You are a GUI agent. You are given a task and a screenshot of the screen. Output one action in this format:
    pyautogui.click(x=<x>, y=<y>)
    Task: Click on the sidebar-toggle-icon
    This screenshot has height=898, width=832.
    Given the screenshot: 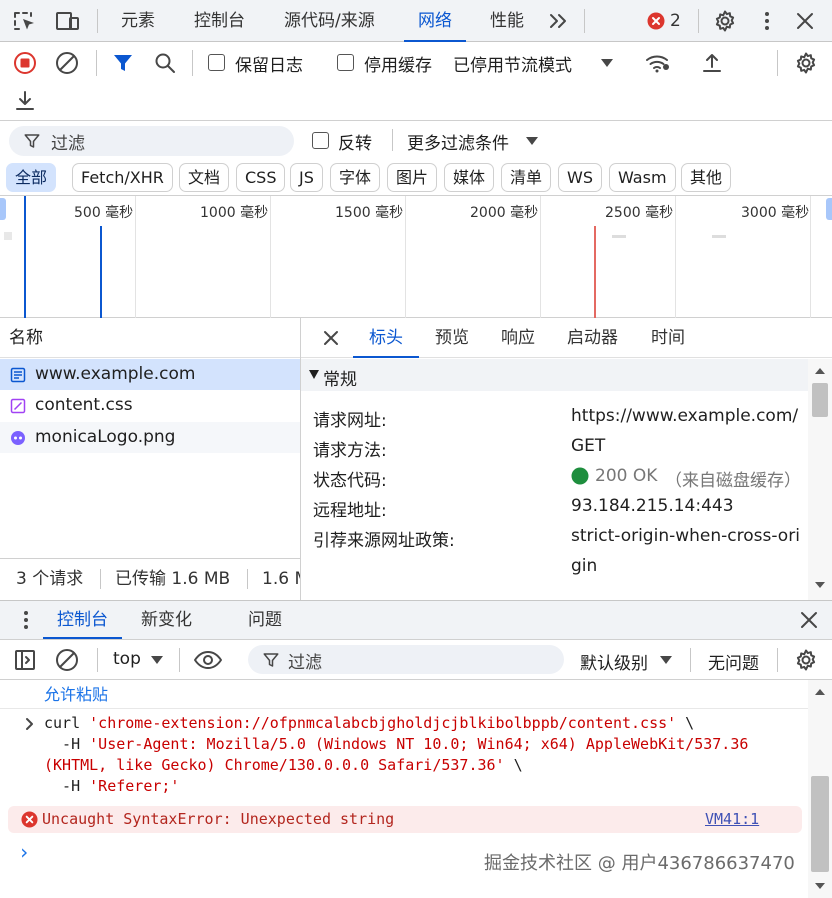 What is the action you would take?
    pyautogui.click(x=25, y=660)
    